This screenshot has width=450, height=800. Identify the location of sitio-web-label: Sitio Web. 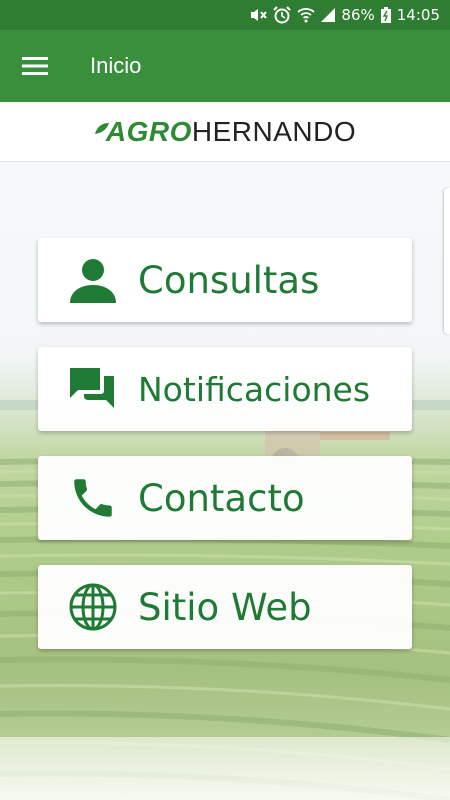
(225, 607).